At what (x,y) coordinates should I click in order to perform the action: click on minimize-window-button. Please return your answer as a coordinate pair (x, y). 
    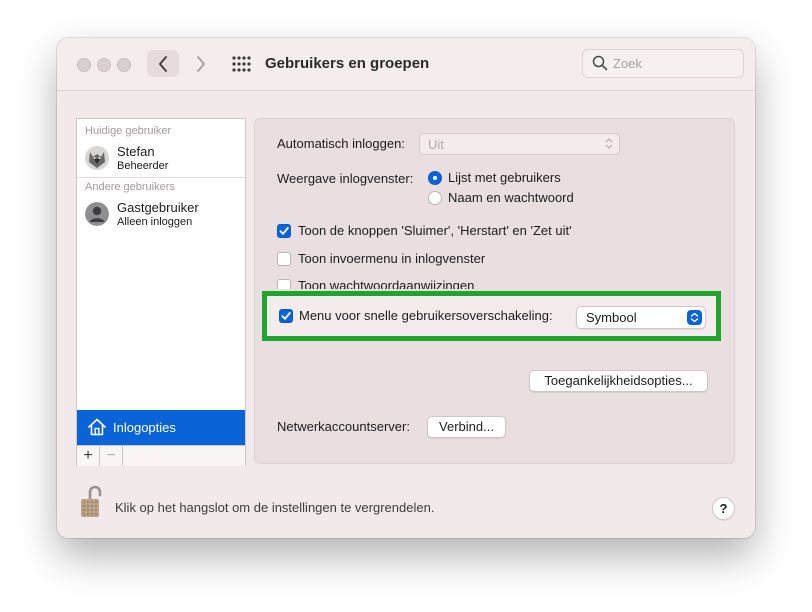
    Looking at the image, I should click on (104, 65).